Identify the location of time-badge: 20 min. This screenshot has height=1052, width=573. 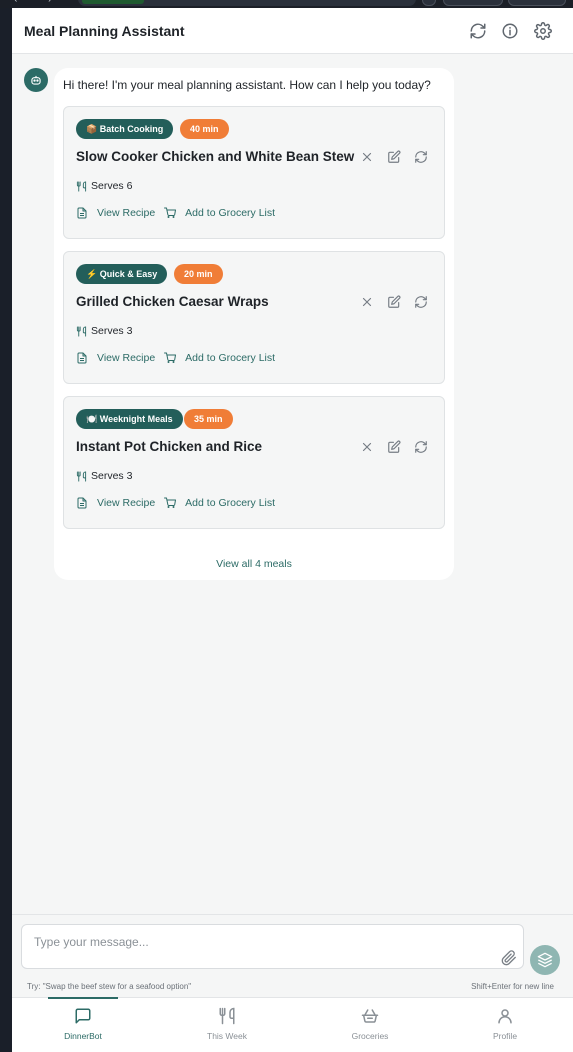
(198, 274).